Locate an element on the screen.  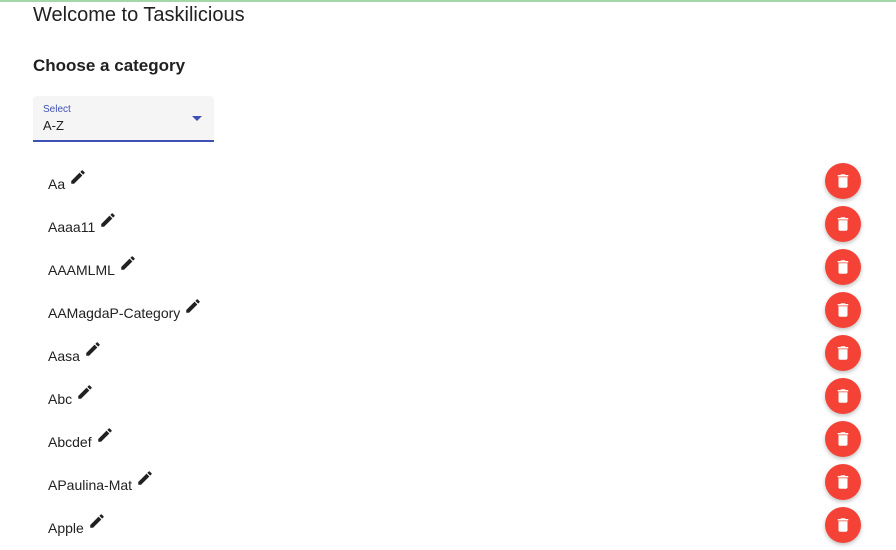
category-label: AAMagdaP-Category is located at coordinates (125, 310).